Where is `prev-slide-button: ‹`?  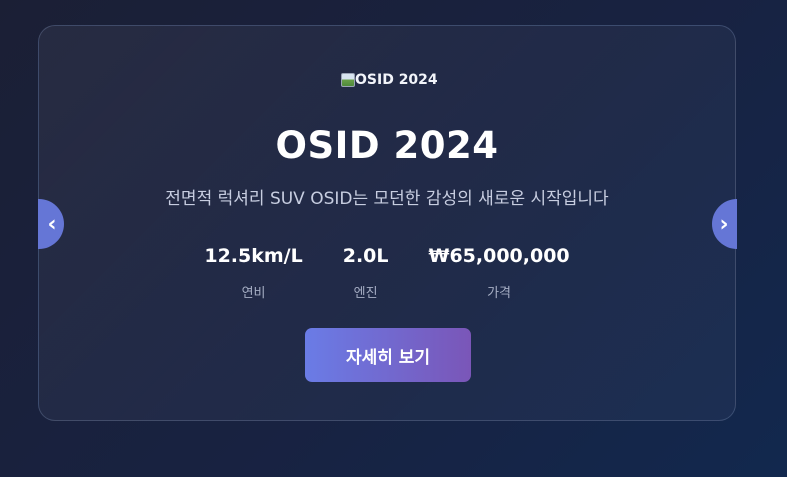
prev-slide-button: ‹ is located at coordinates (51, 224).